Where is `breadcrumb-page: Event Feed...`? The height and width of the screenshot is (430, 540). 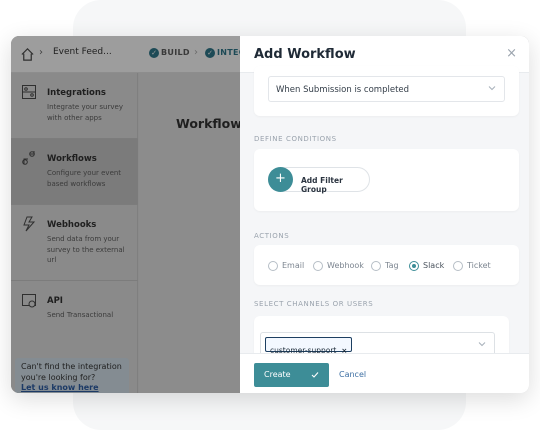
breadcrumb-page: Event Feed... is located at coordinates (82, 52).